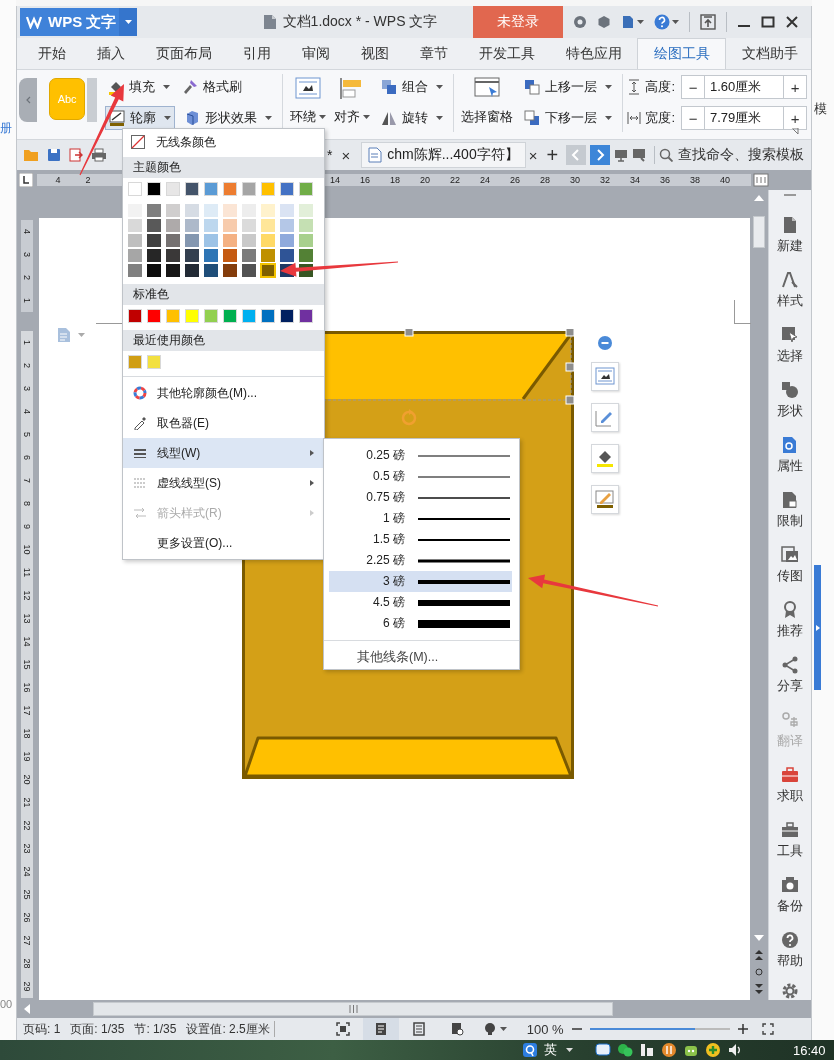 This screenshot has height=1060, width=834. Describe the element at coordinates (790, 950) in the screenshot. I see `sidebar-item: 帮助` at that location.